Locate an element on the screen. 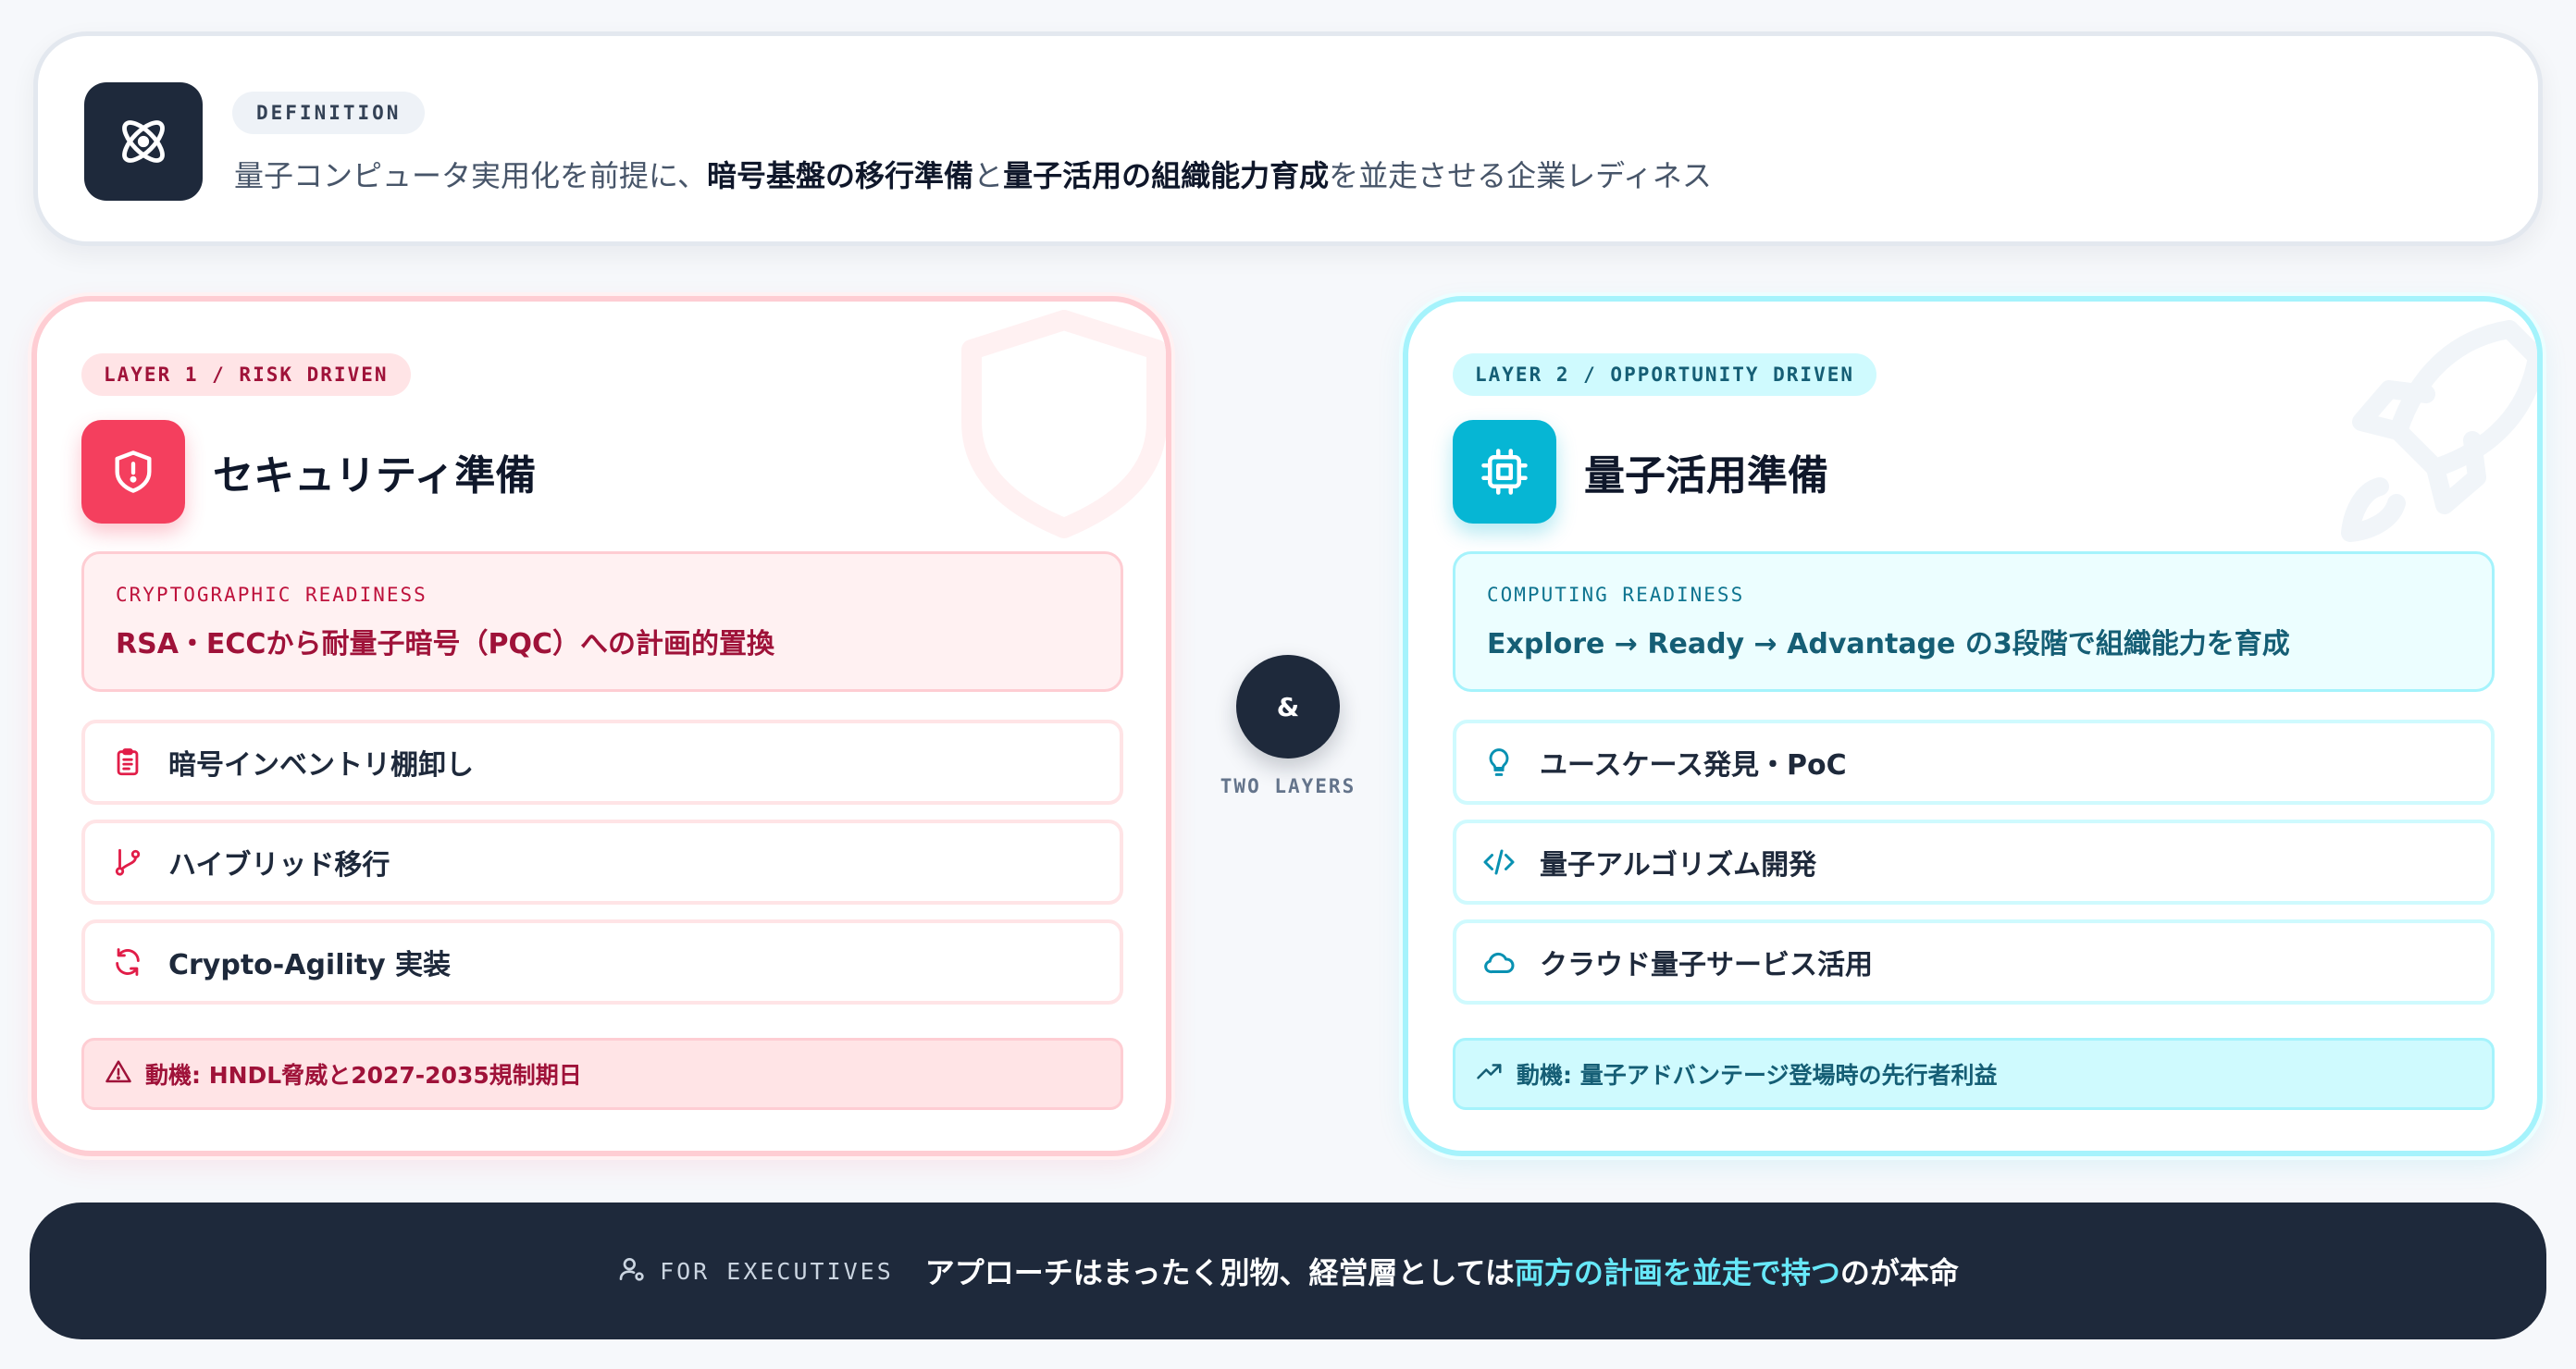  layer2-motive: 動機: 量子アドバンテージ登場時の先行者利益 is located at coordinates (1974, 1074).